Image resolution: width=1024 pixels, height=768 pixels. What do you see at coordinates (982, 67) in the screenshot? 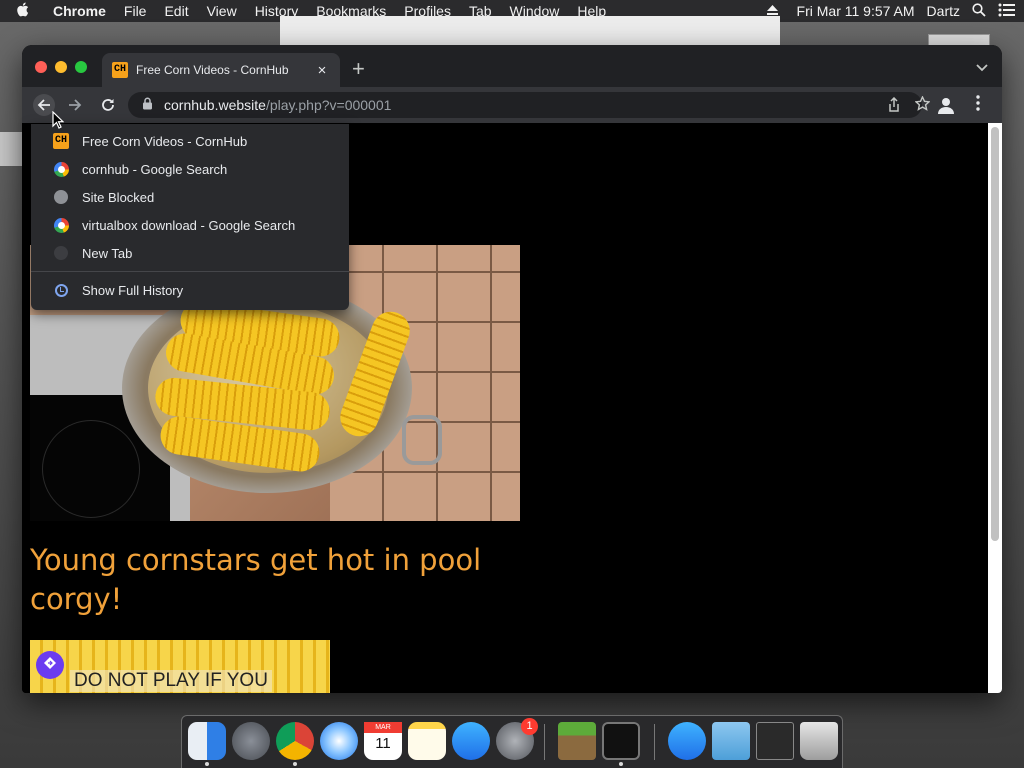
I see `tab-search-chevron-icon` at bounding box center [982, 67].